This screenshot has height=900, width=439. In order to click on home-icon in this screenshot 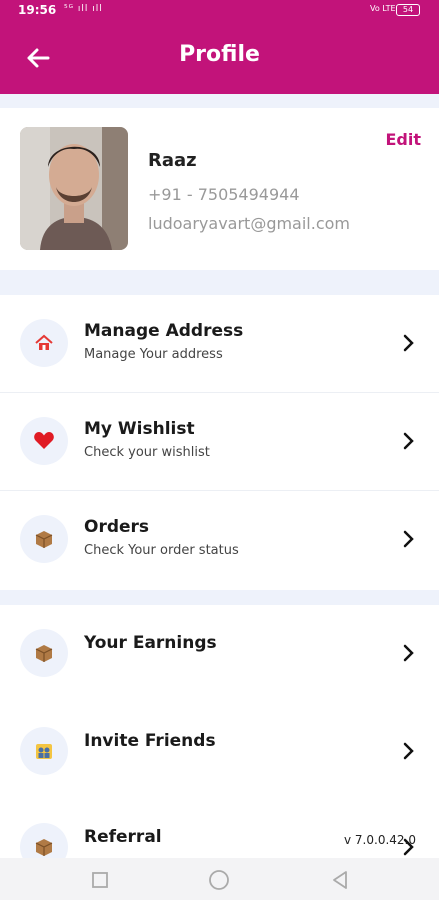, I will do `click(44, 343)`.